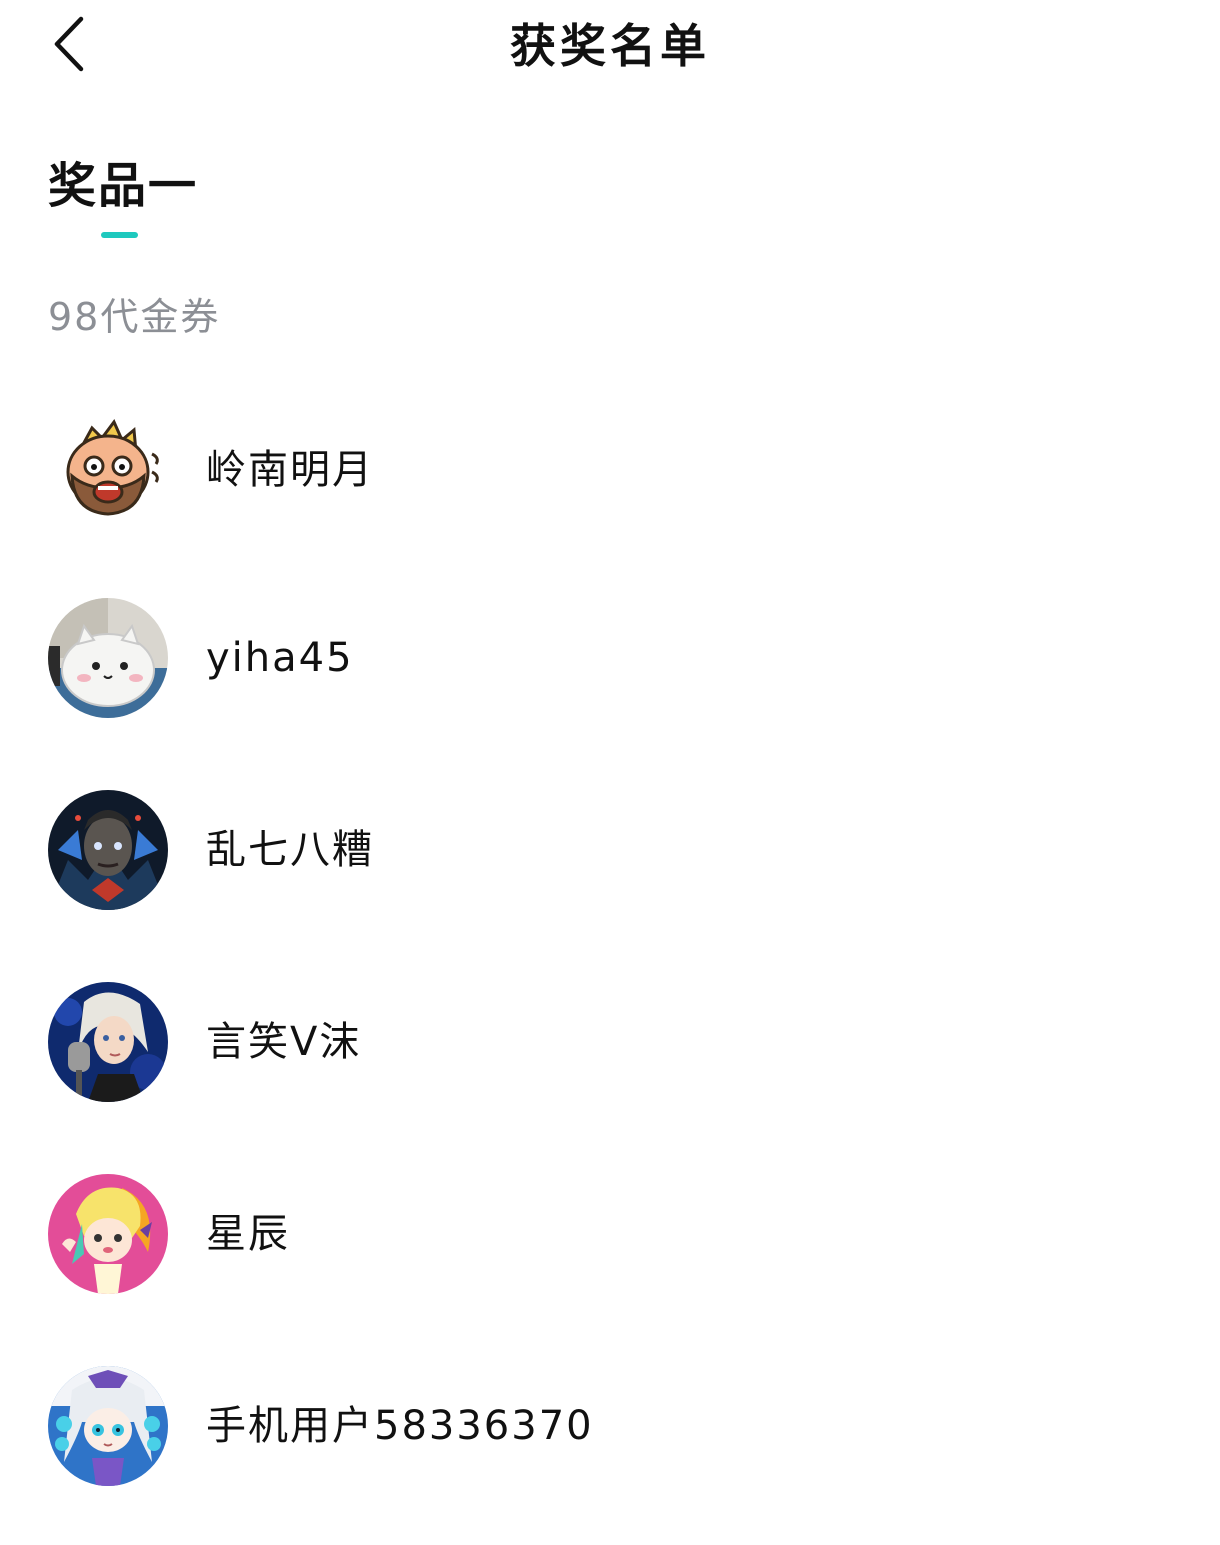 This screenshot has width=1220, height=1545. I want to click on winner-name: 手机用户58336370, so click(400, 1426).